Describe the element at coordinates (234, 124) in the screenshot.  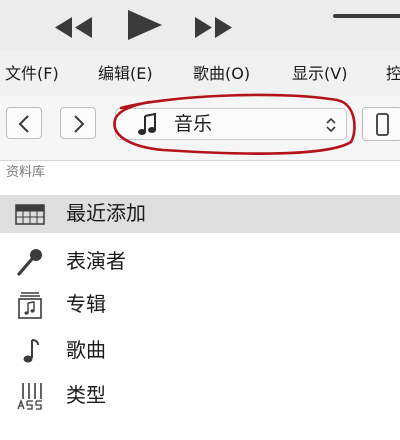
I see `red-circle-annotation` at that location.